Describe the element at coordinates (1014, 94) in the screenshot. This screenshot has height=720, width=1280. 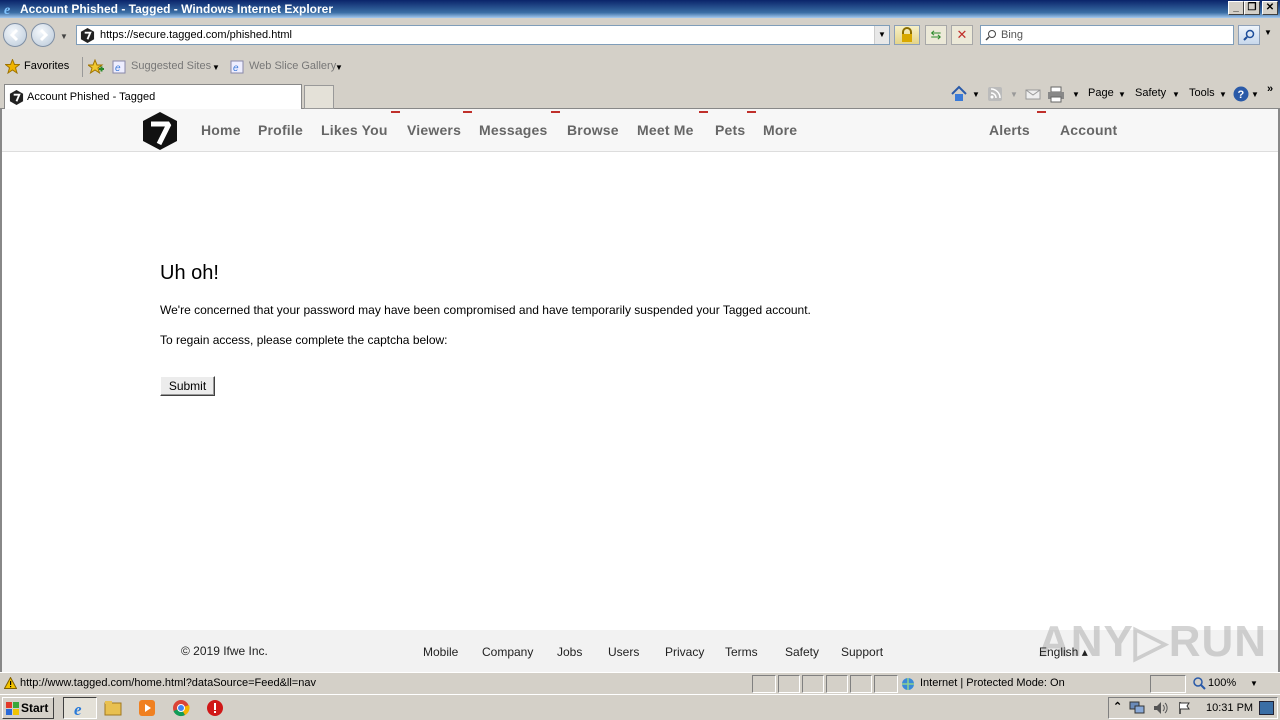
I see `feeds-dropdown-icon: ▼` at that location.